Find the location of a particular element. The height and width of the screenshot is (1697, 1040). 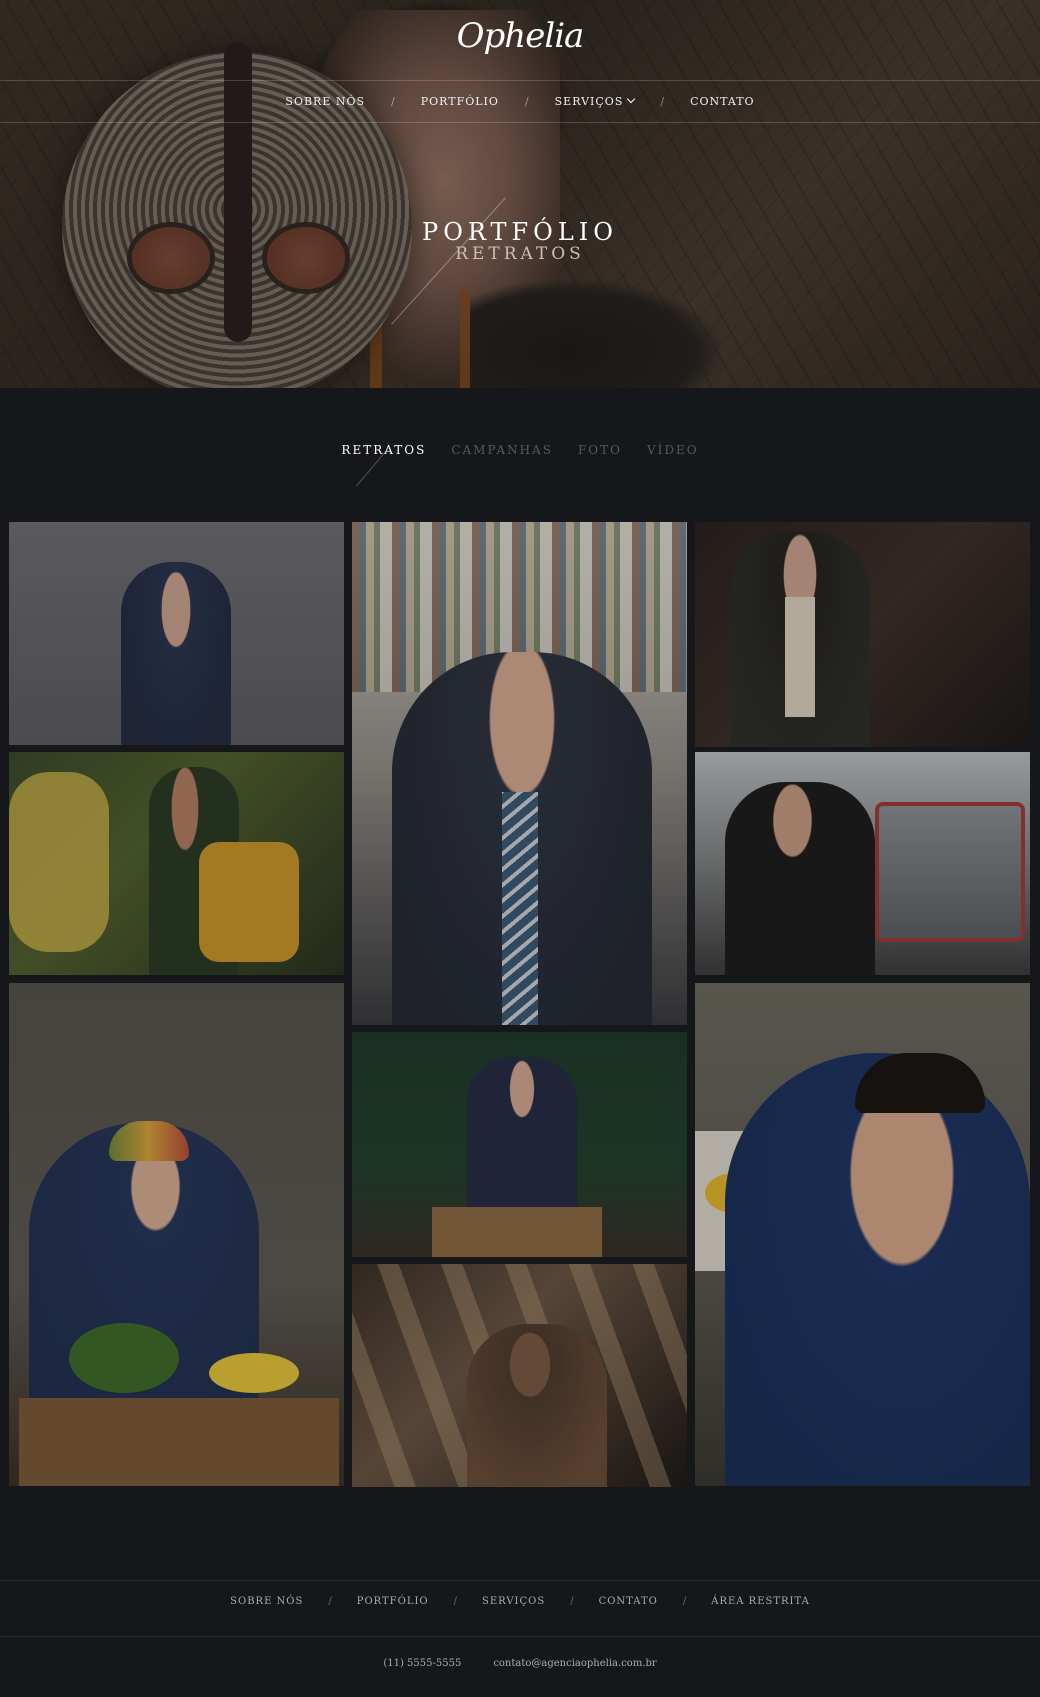

gallery-photo-man-shadows is located at coordinates (519, 1375).